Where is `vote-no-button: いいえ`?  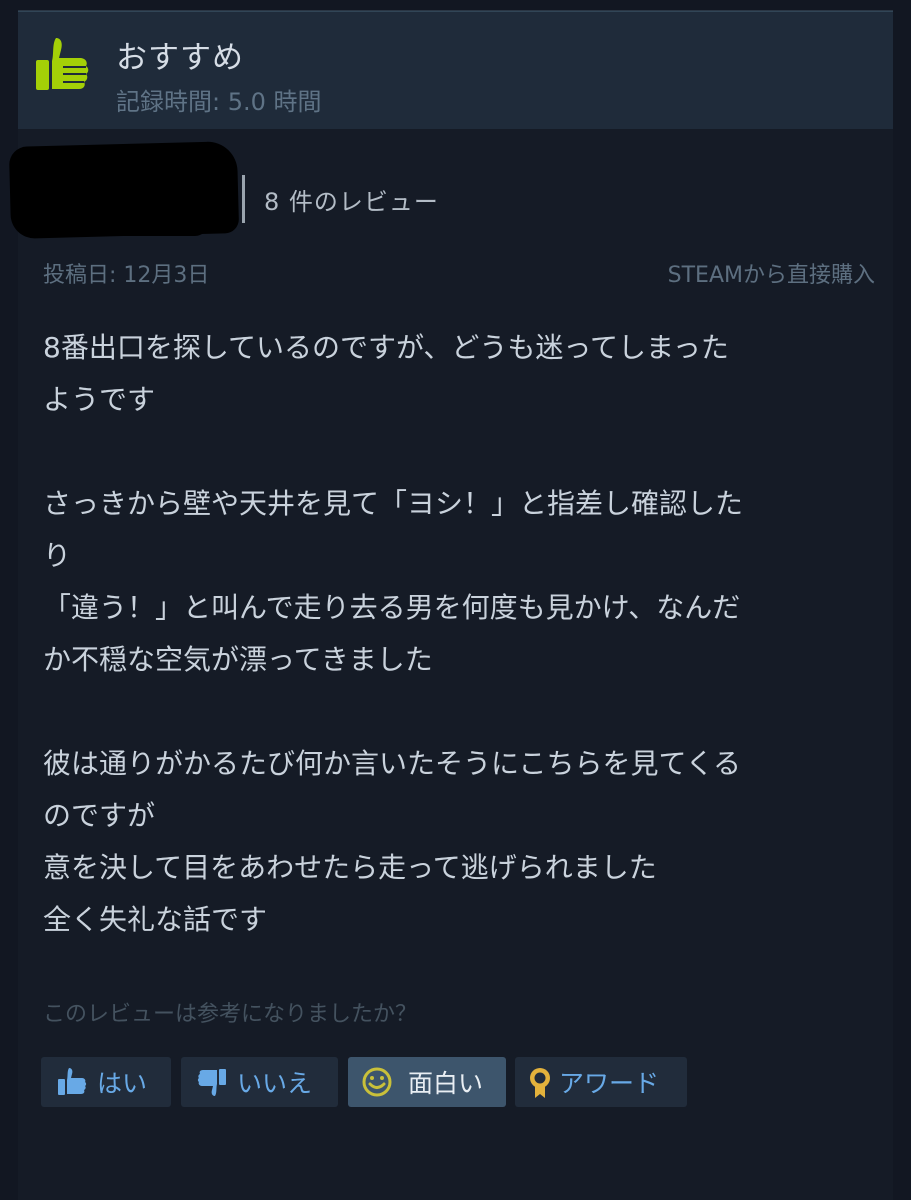 vote-no-button: いいえ is located at coordinates (259, 1082).